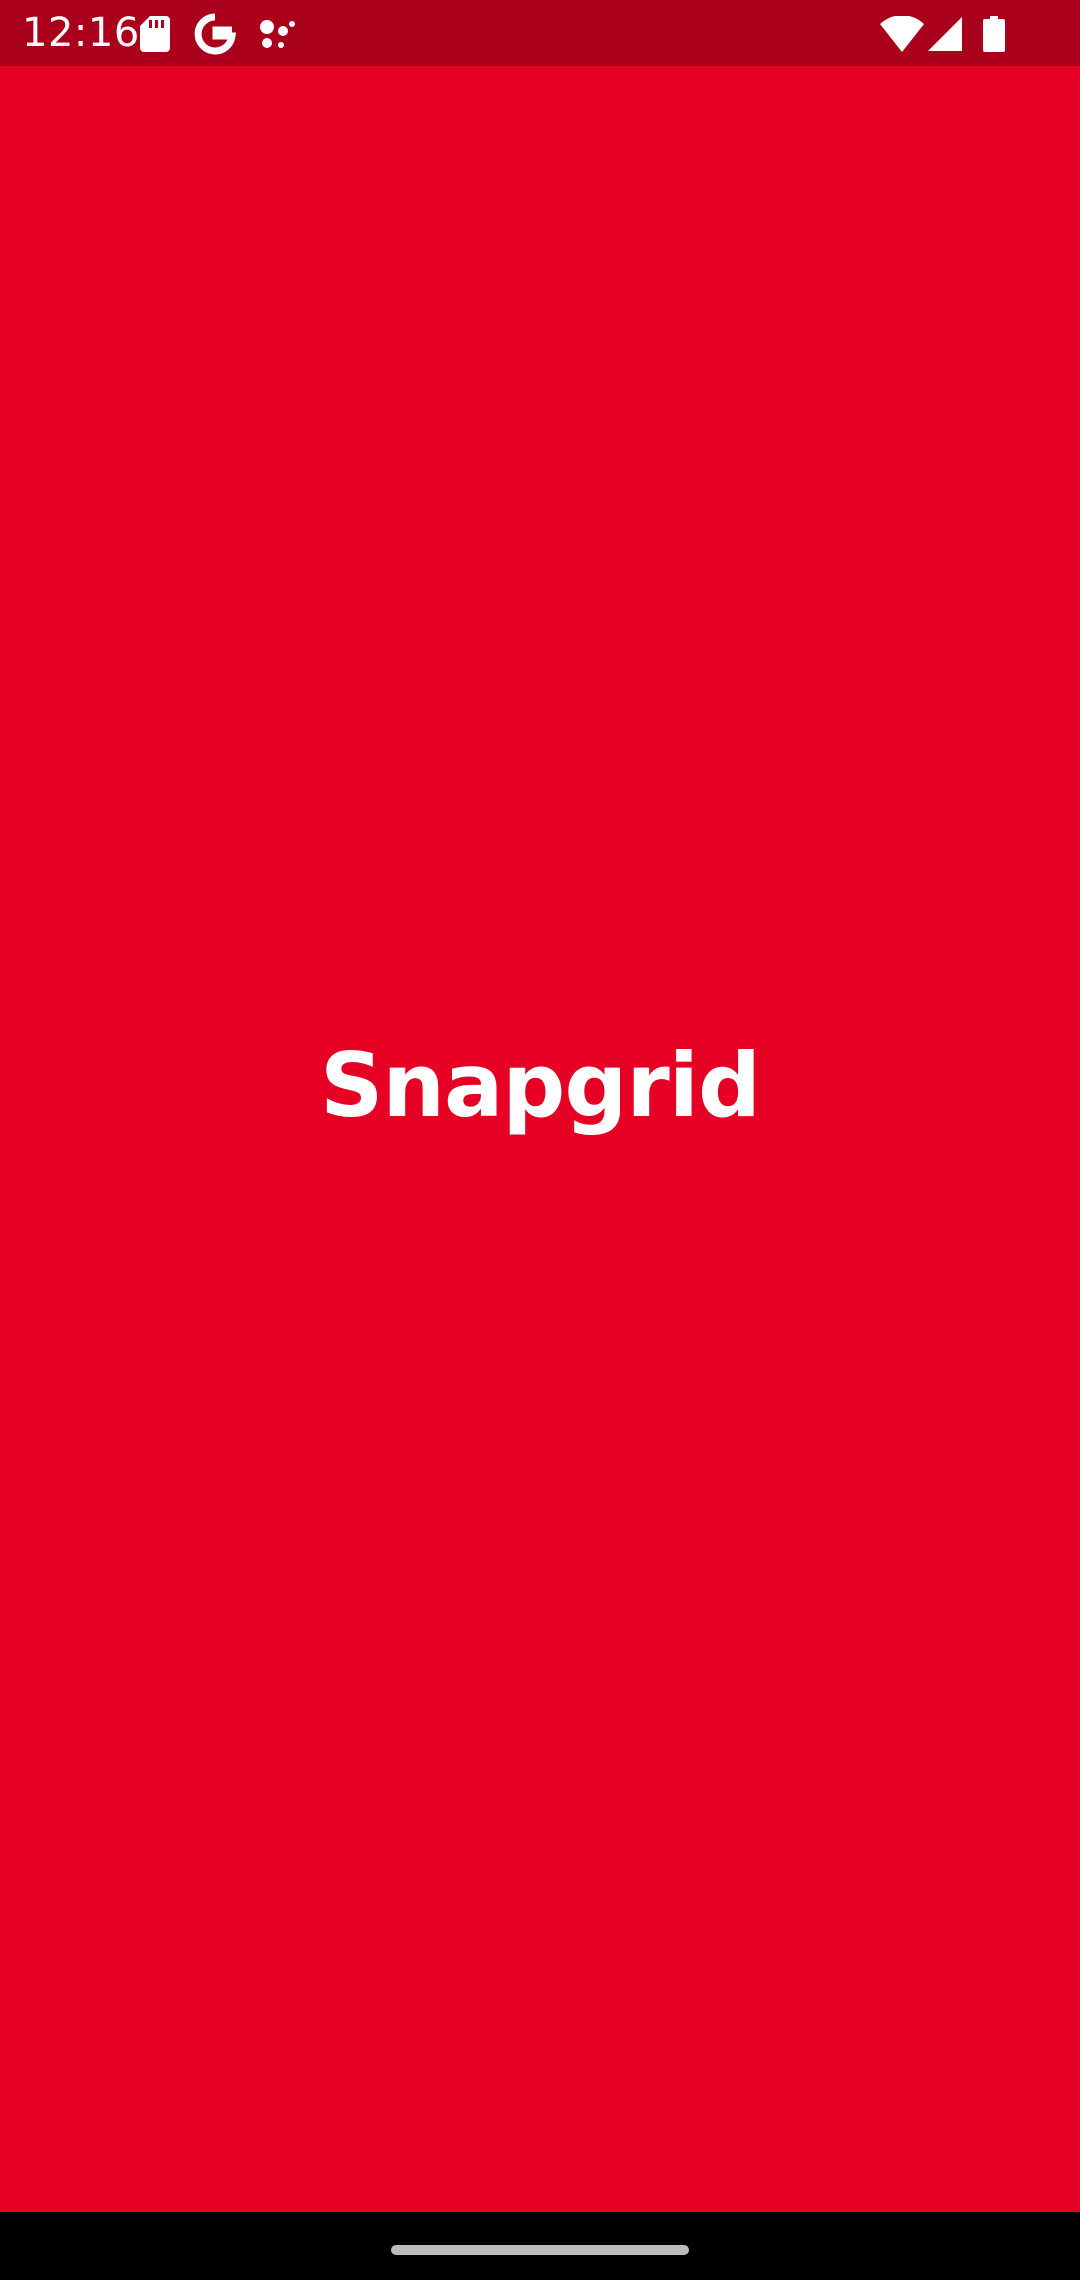  What do you see at coordinates (540, 1085) in the screenshot?
I see `app-title: Snapgrid` at bounding box center [540, 1085].